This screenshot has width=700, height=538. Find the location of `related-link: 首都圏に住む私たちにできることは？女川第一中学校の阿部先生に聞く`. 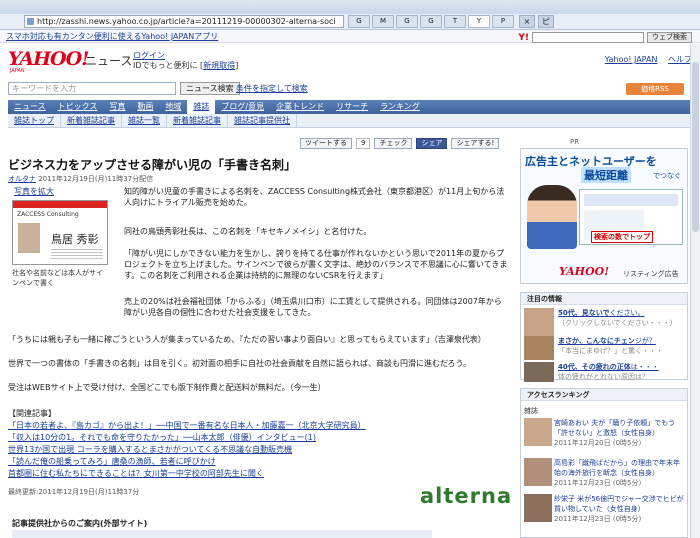

related-link: 首都圏に住む私たちにできることは？女川第一中学校の阿部先生に聞く is located at coordinates (136, 473).